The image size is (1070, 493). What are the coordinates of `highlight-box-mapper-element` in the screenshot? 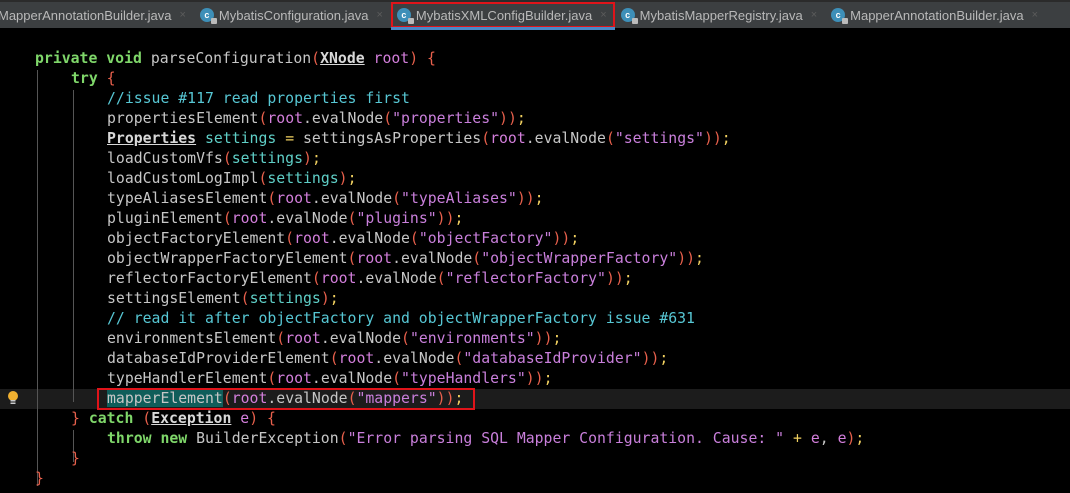 It's located at (286, 399).